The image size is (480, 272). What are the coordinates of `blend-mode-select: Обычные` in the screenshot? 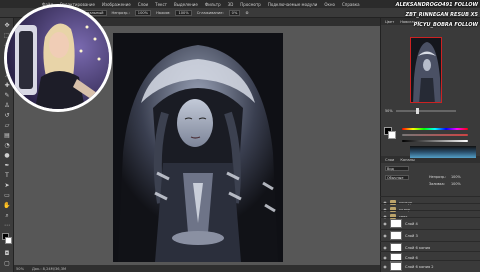 It's located at (397, 177).